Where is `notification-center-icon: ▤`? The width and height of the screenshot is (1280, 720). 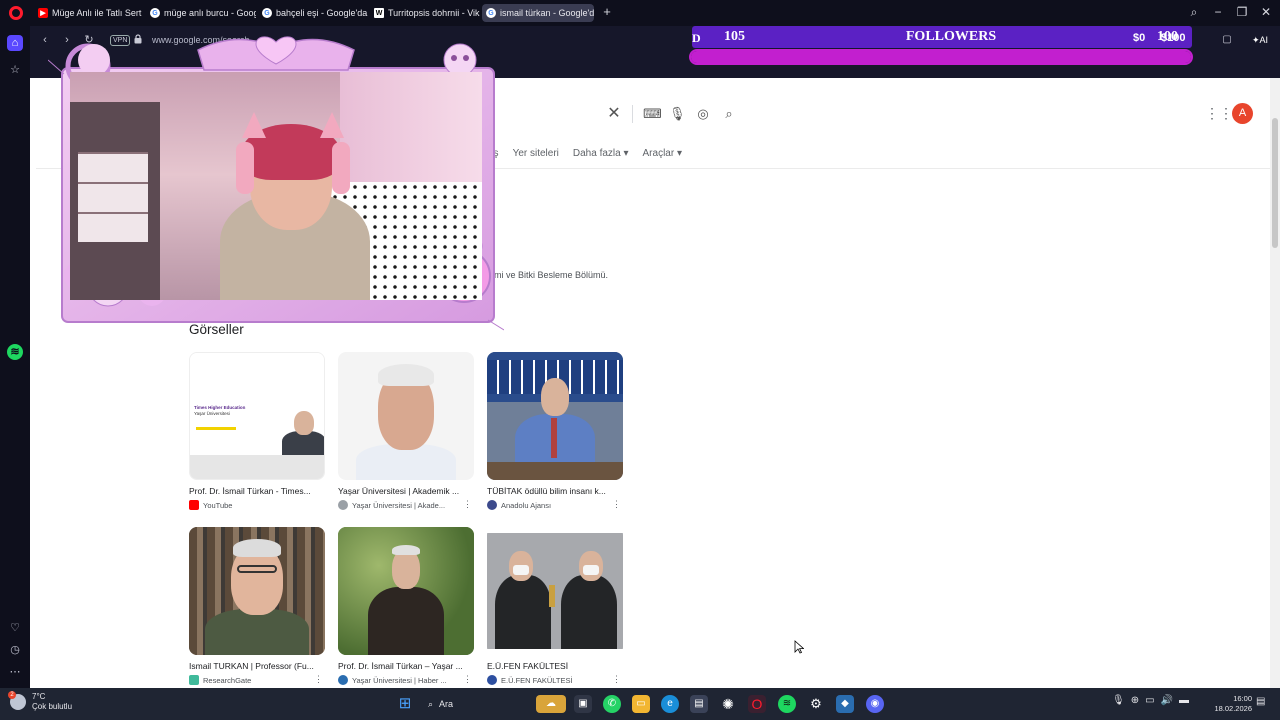
notification-center-icon: ▤ is located at coordinates (1260, 701).